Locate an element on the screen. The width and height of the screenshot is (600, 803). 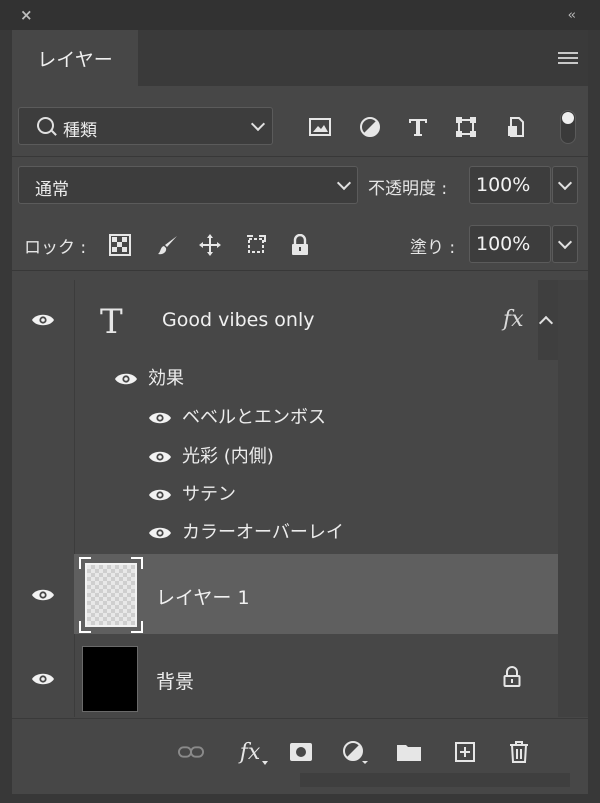
fx-badge: fx is located at coordinates (513, 319).